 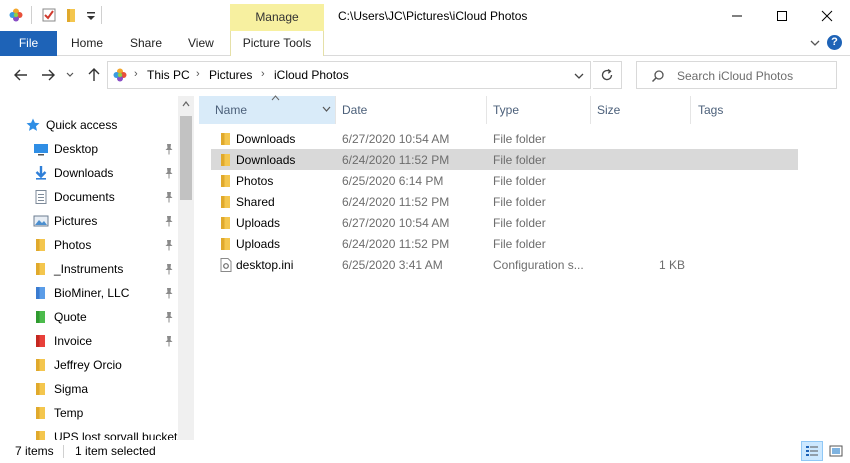 What do you see at coordinates (267, 109) in the screenshot?
I see `column-header-name: Name` at bounding box center [267, 109].